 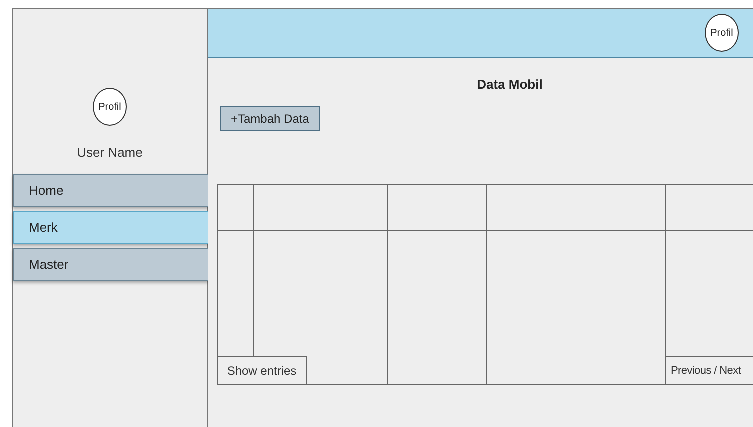 What do you see at coordinates (110, 152) in the screenshot?
I see `user-name: User Name` at bounding box center [110, 152].